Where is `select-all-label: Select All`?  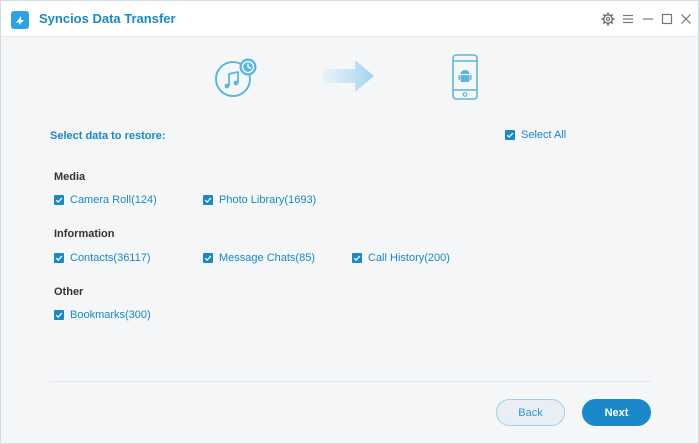 select-all-label: Select All is located at coordinates (544, 135).